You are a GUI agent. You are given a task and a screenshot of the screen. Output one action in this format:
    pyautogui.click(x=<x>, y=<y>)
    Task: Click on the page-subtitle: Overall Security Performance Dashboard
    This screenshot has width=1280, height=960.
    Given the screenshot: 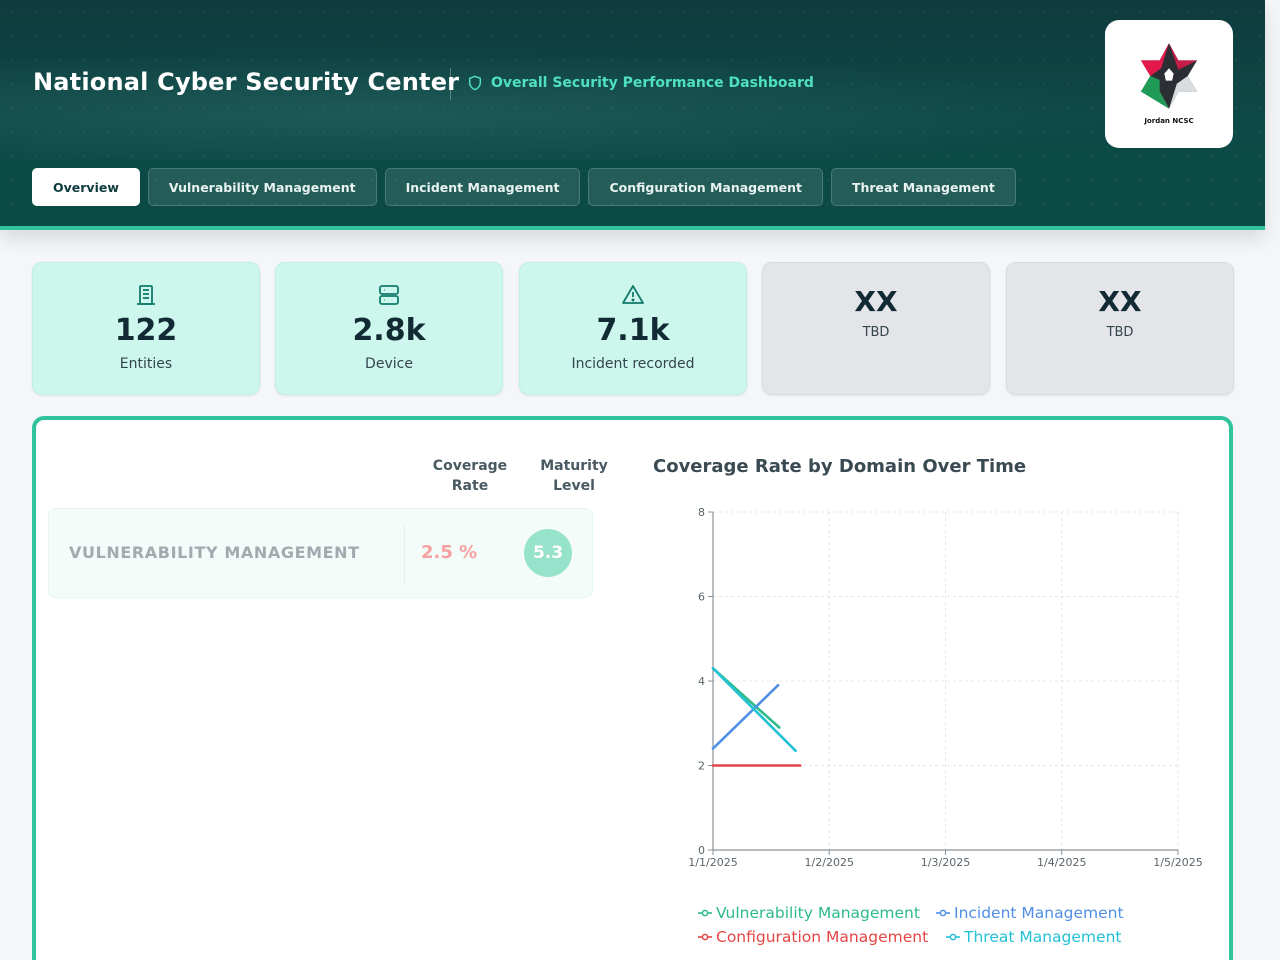 What is the action you would take?
    pyautogui.click(x=640, y=83)
    